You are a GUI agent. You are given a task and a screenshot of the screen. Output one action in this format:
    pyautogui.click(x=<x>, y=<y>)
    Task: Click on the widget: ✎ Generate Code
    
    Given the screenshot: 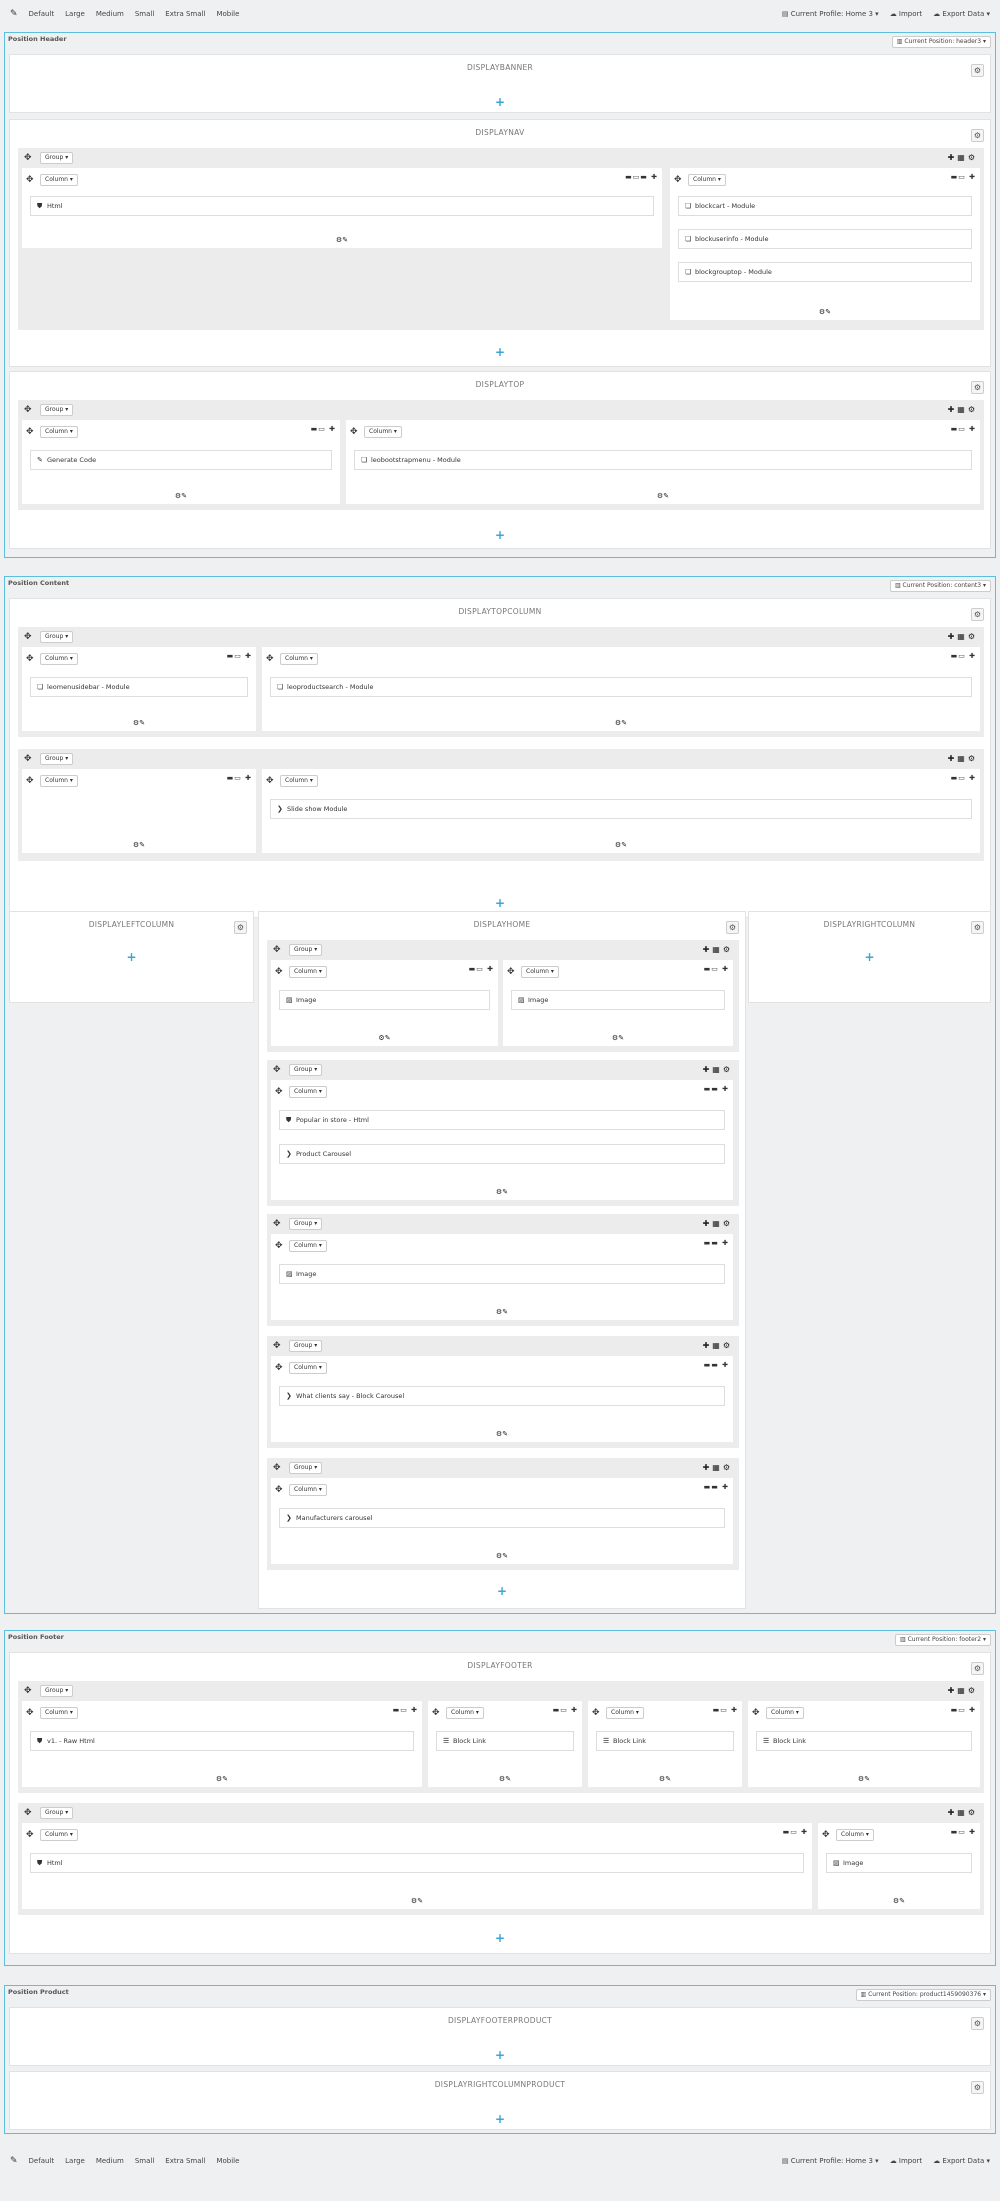 What is the action you would take?
    pyautogui.click(x=181, y=460)
    